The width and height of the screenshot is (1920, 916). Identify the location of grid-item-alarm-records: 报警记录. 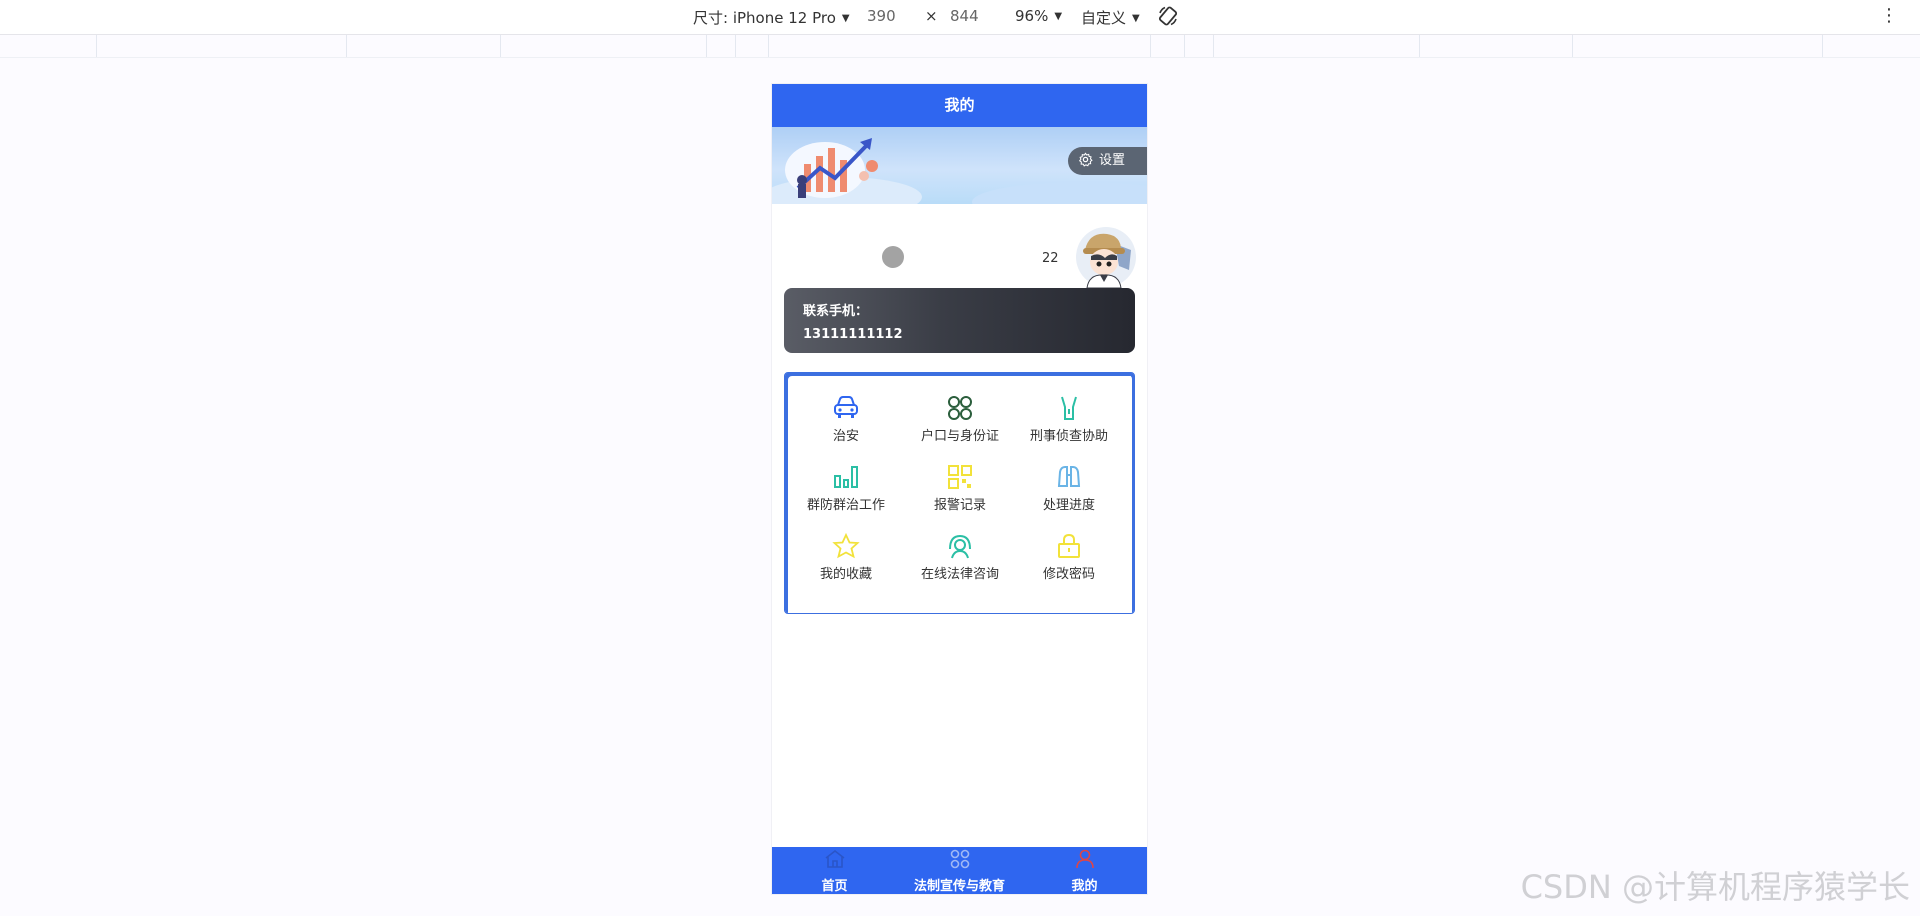
(960, 494).